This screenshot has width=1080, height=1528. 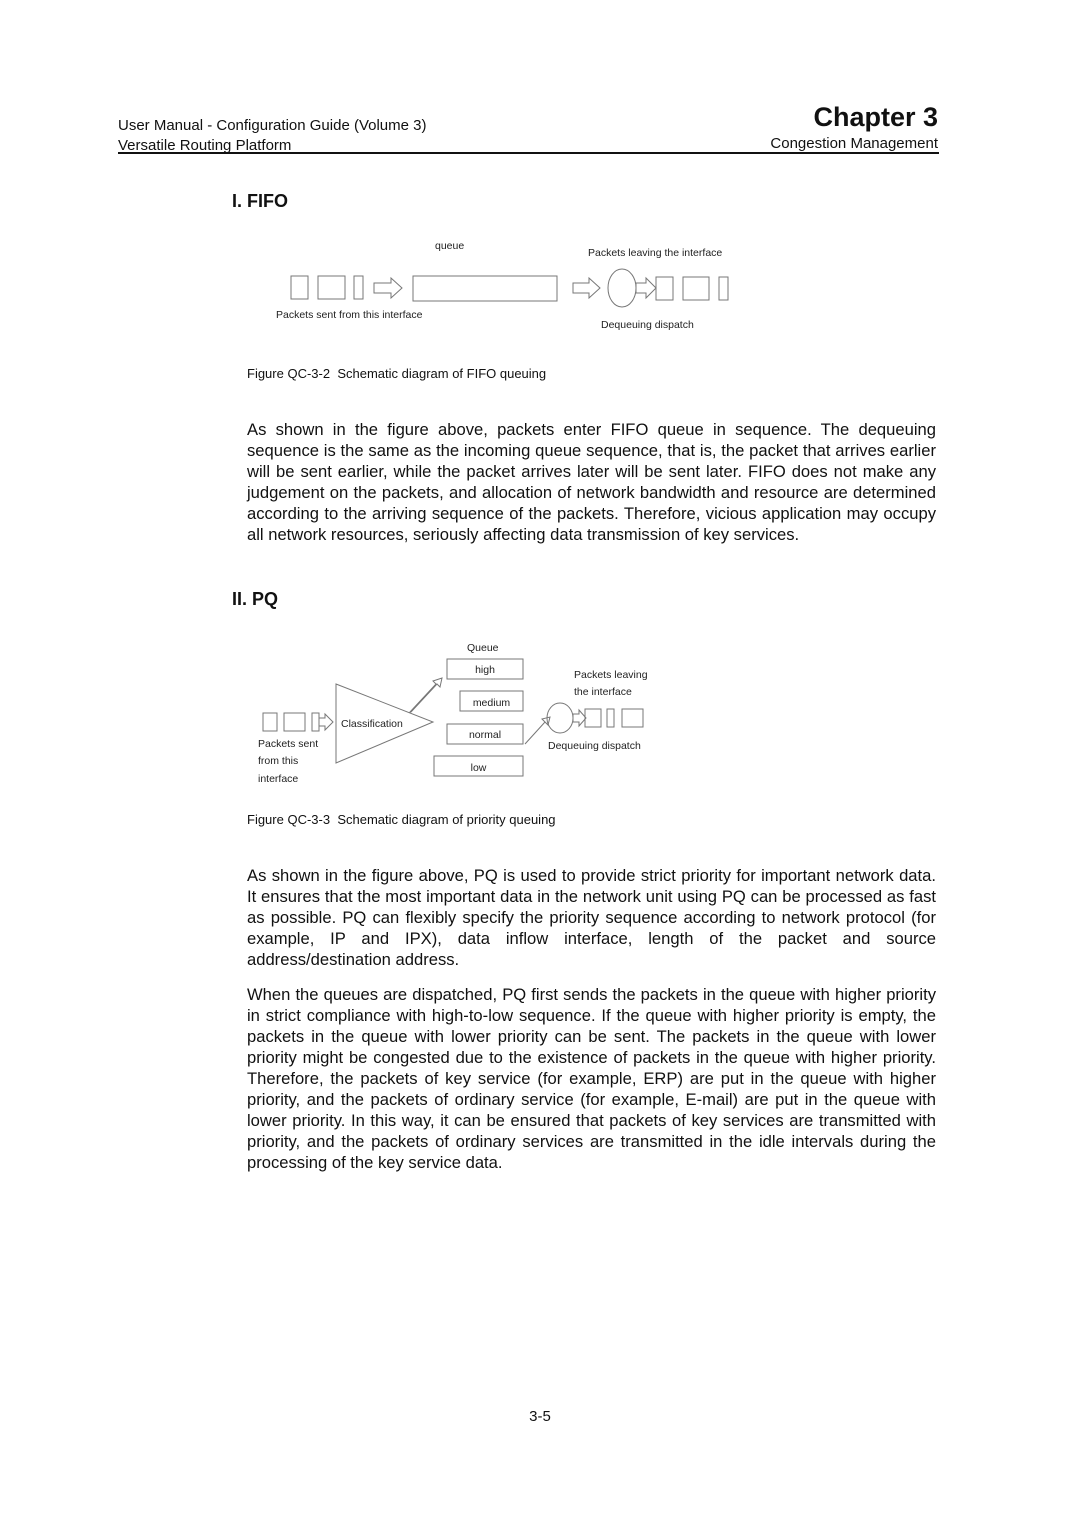 I want to click on queue-box, so click(x=485, y=288).